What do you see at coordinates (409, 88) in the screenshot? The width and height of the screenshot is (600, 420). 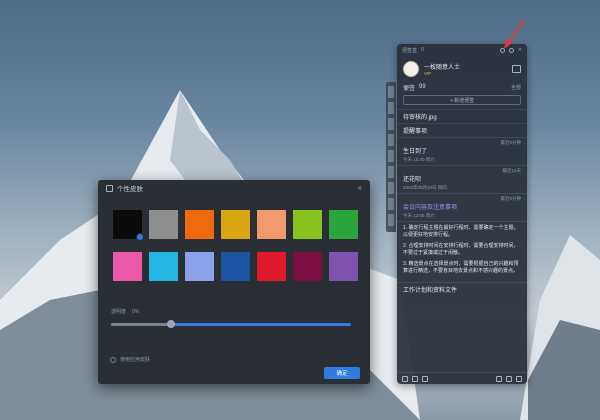 I see `notes-section-title: 便签` at bounding box center [409, 88].